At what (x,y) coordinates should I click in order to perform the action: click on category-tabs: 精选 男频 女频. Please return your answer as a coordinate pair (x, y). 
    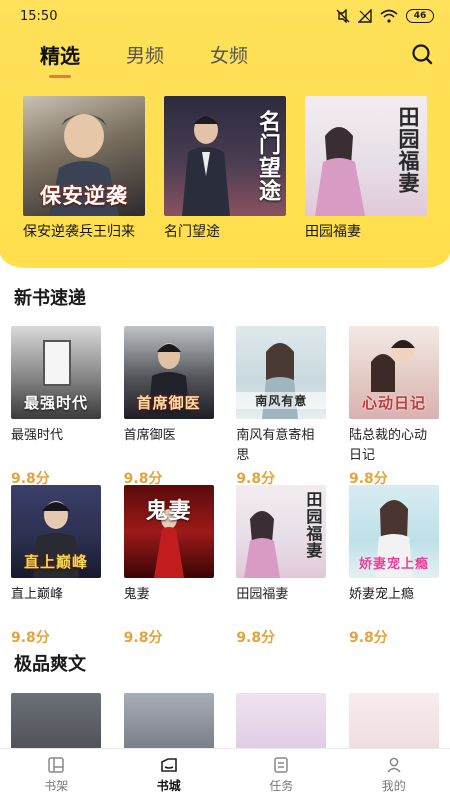
    Looking at the image, I should click on (225, 55).